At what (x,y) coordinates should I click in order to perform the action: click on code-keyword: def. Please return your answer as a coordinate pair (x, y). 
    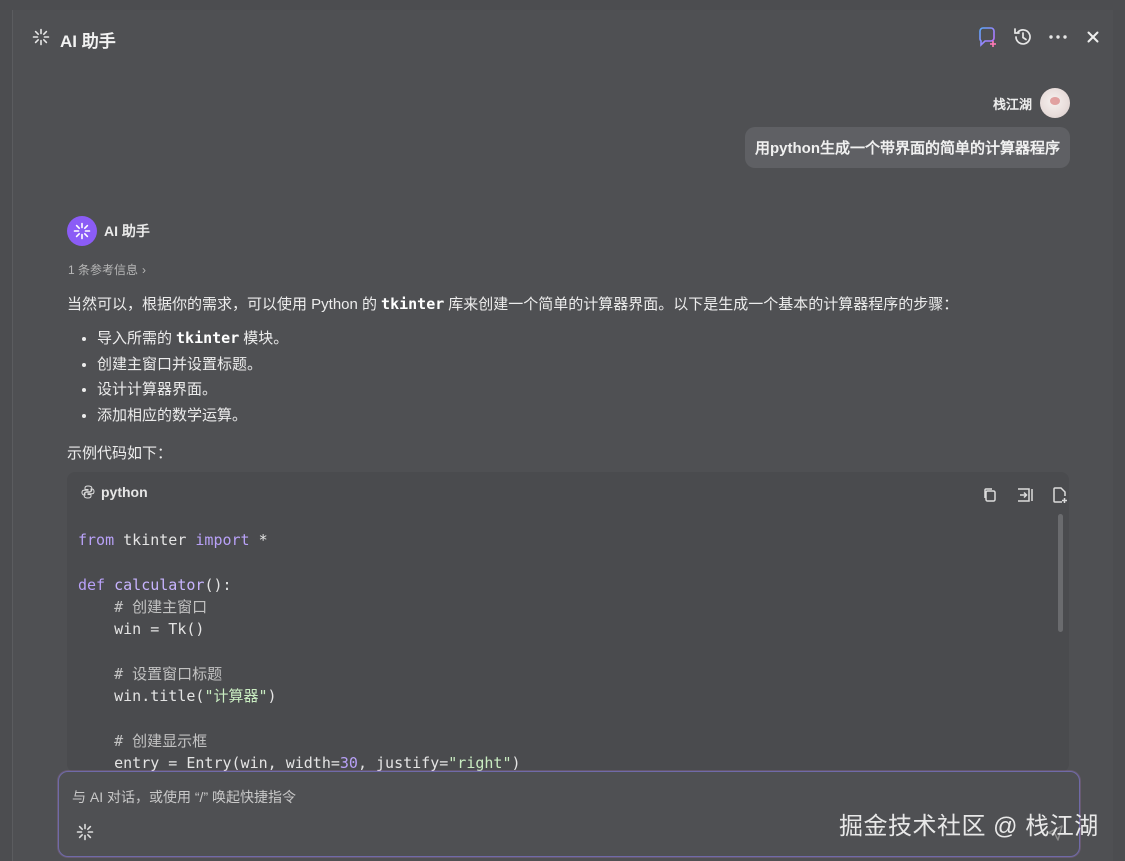
    Looking at the image, I should click on (92, 584).